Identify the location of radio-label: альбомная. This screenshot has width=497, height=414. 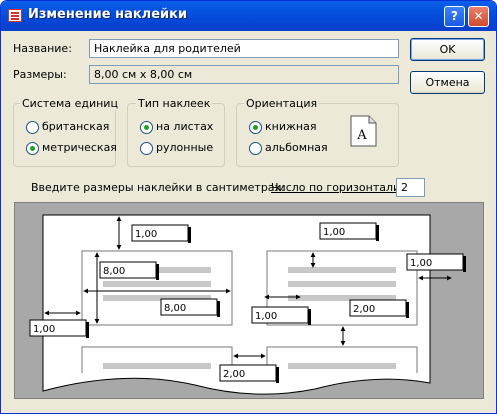
(296, 147).